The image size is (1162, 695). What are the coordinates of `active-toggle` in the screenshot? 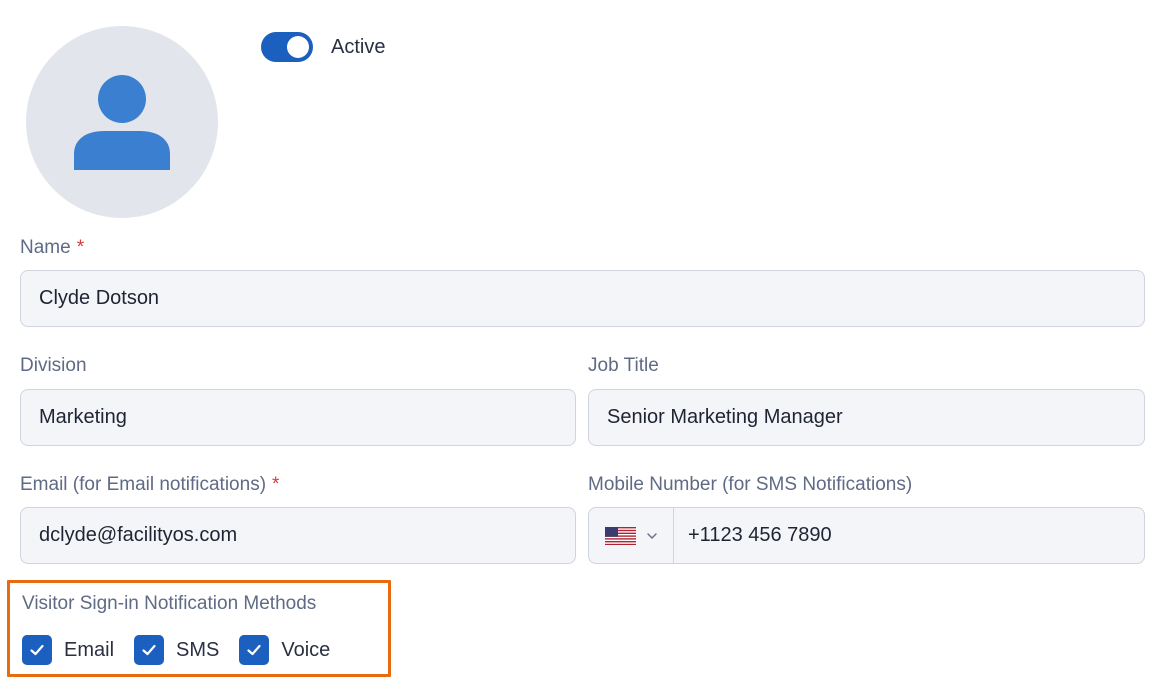 It's located at (287, 47).